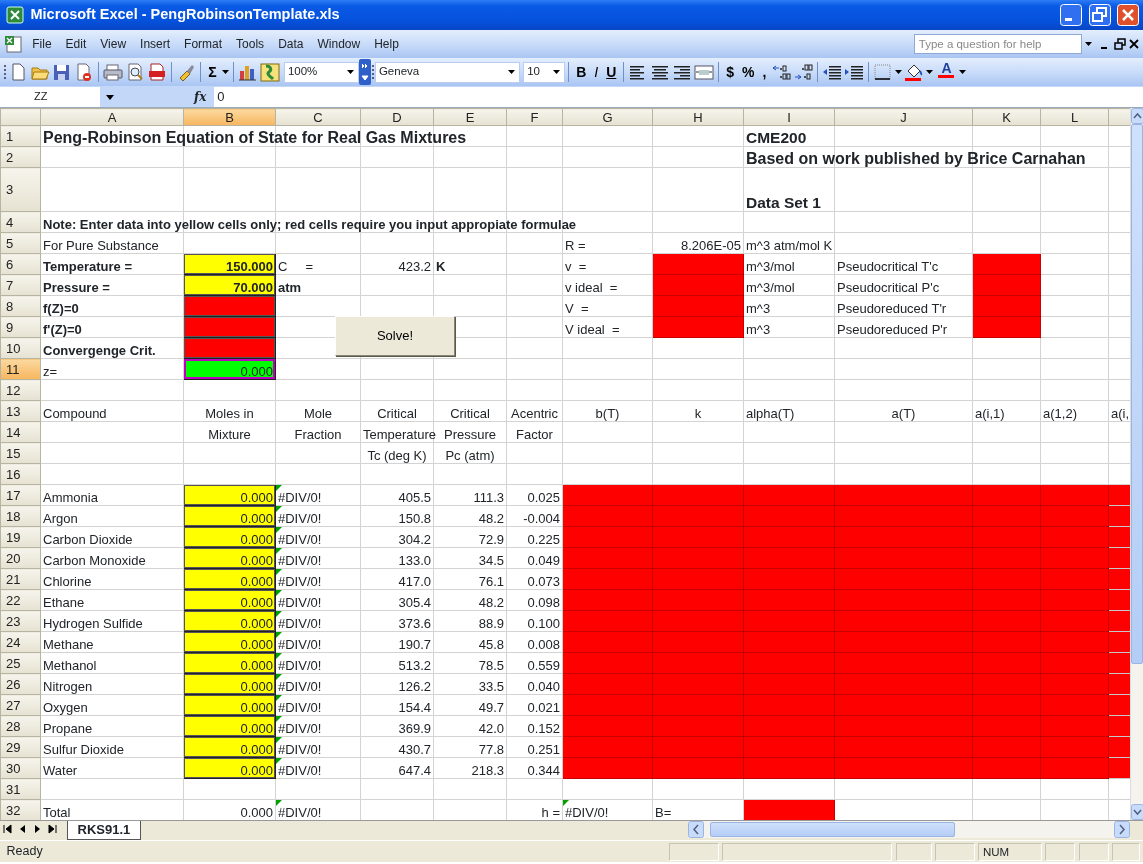 The height and width of the screenshot is (864, 1143). What do you see at coordinates (20, 495) in the screenshot?
I see `row-header: 17` at bounding box center [20, 495].